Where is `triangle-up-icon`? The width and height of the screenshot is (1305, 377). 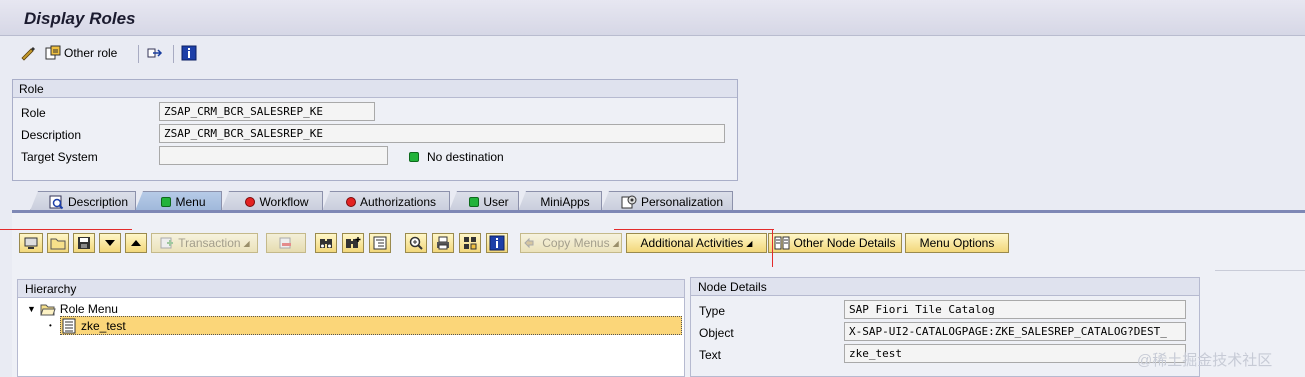 triangle-up-icon is located at coordinates (136, 243).